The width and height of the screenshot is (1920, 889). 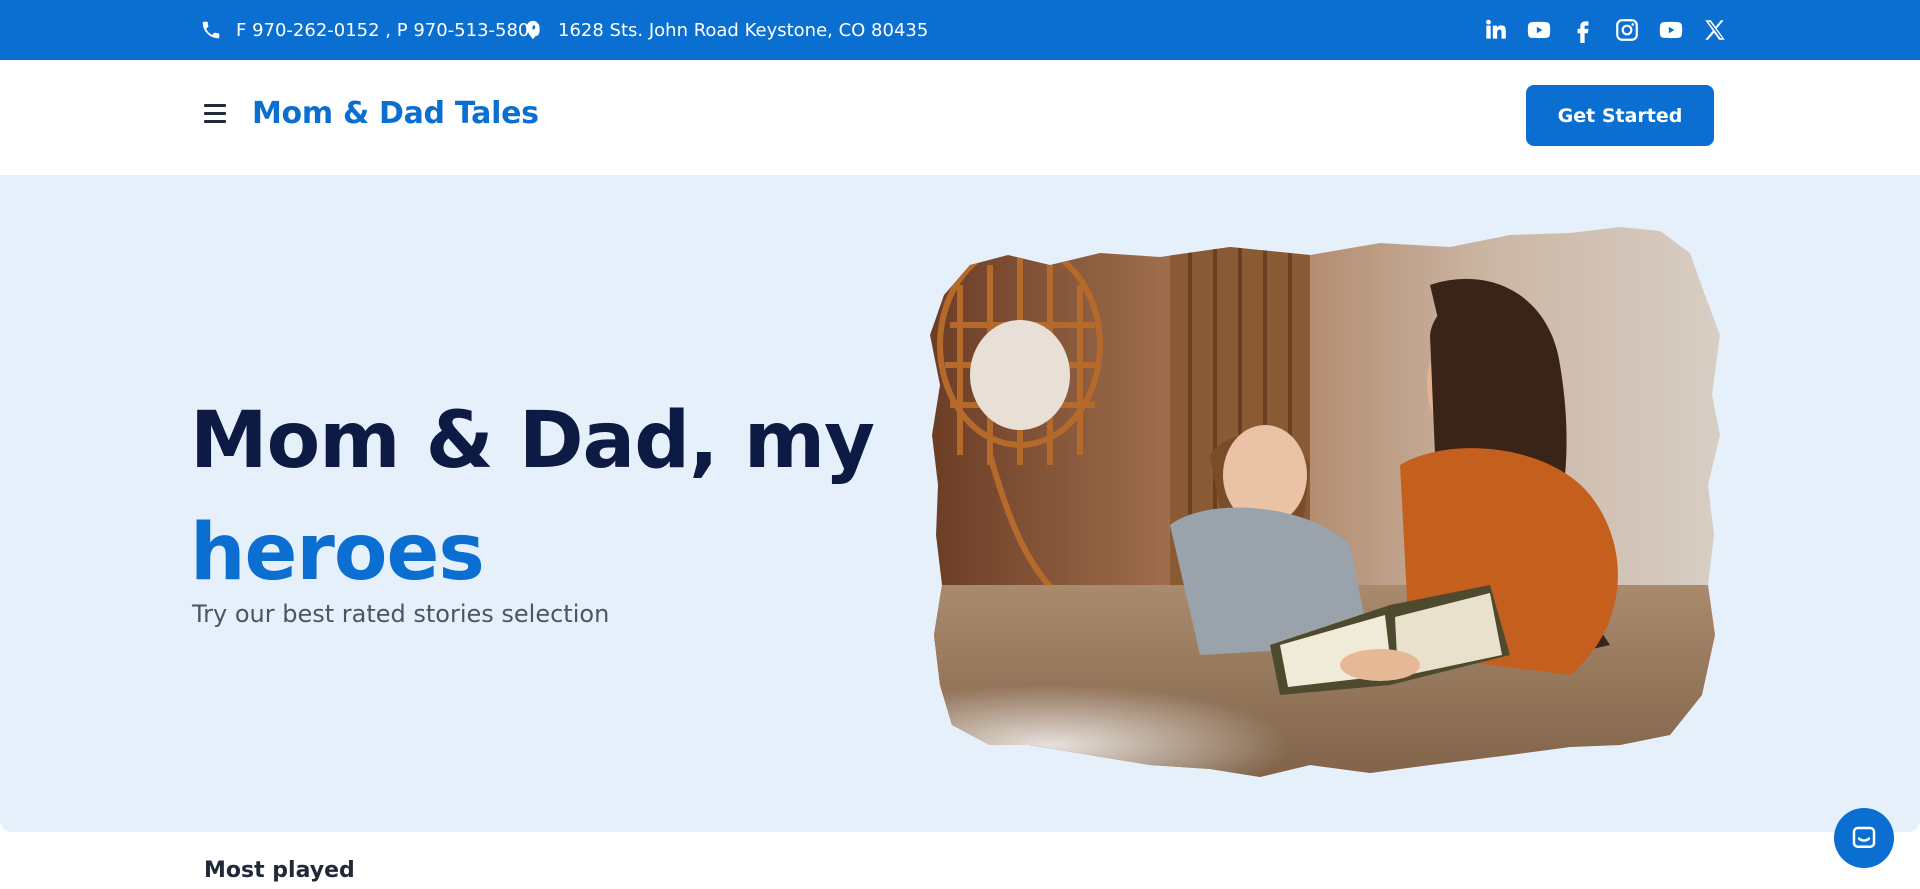 I want to click on chat-widget-button, so click(x=1864, y=838).